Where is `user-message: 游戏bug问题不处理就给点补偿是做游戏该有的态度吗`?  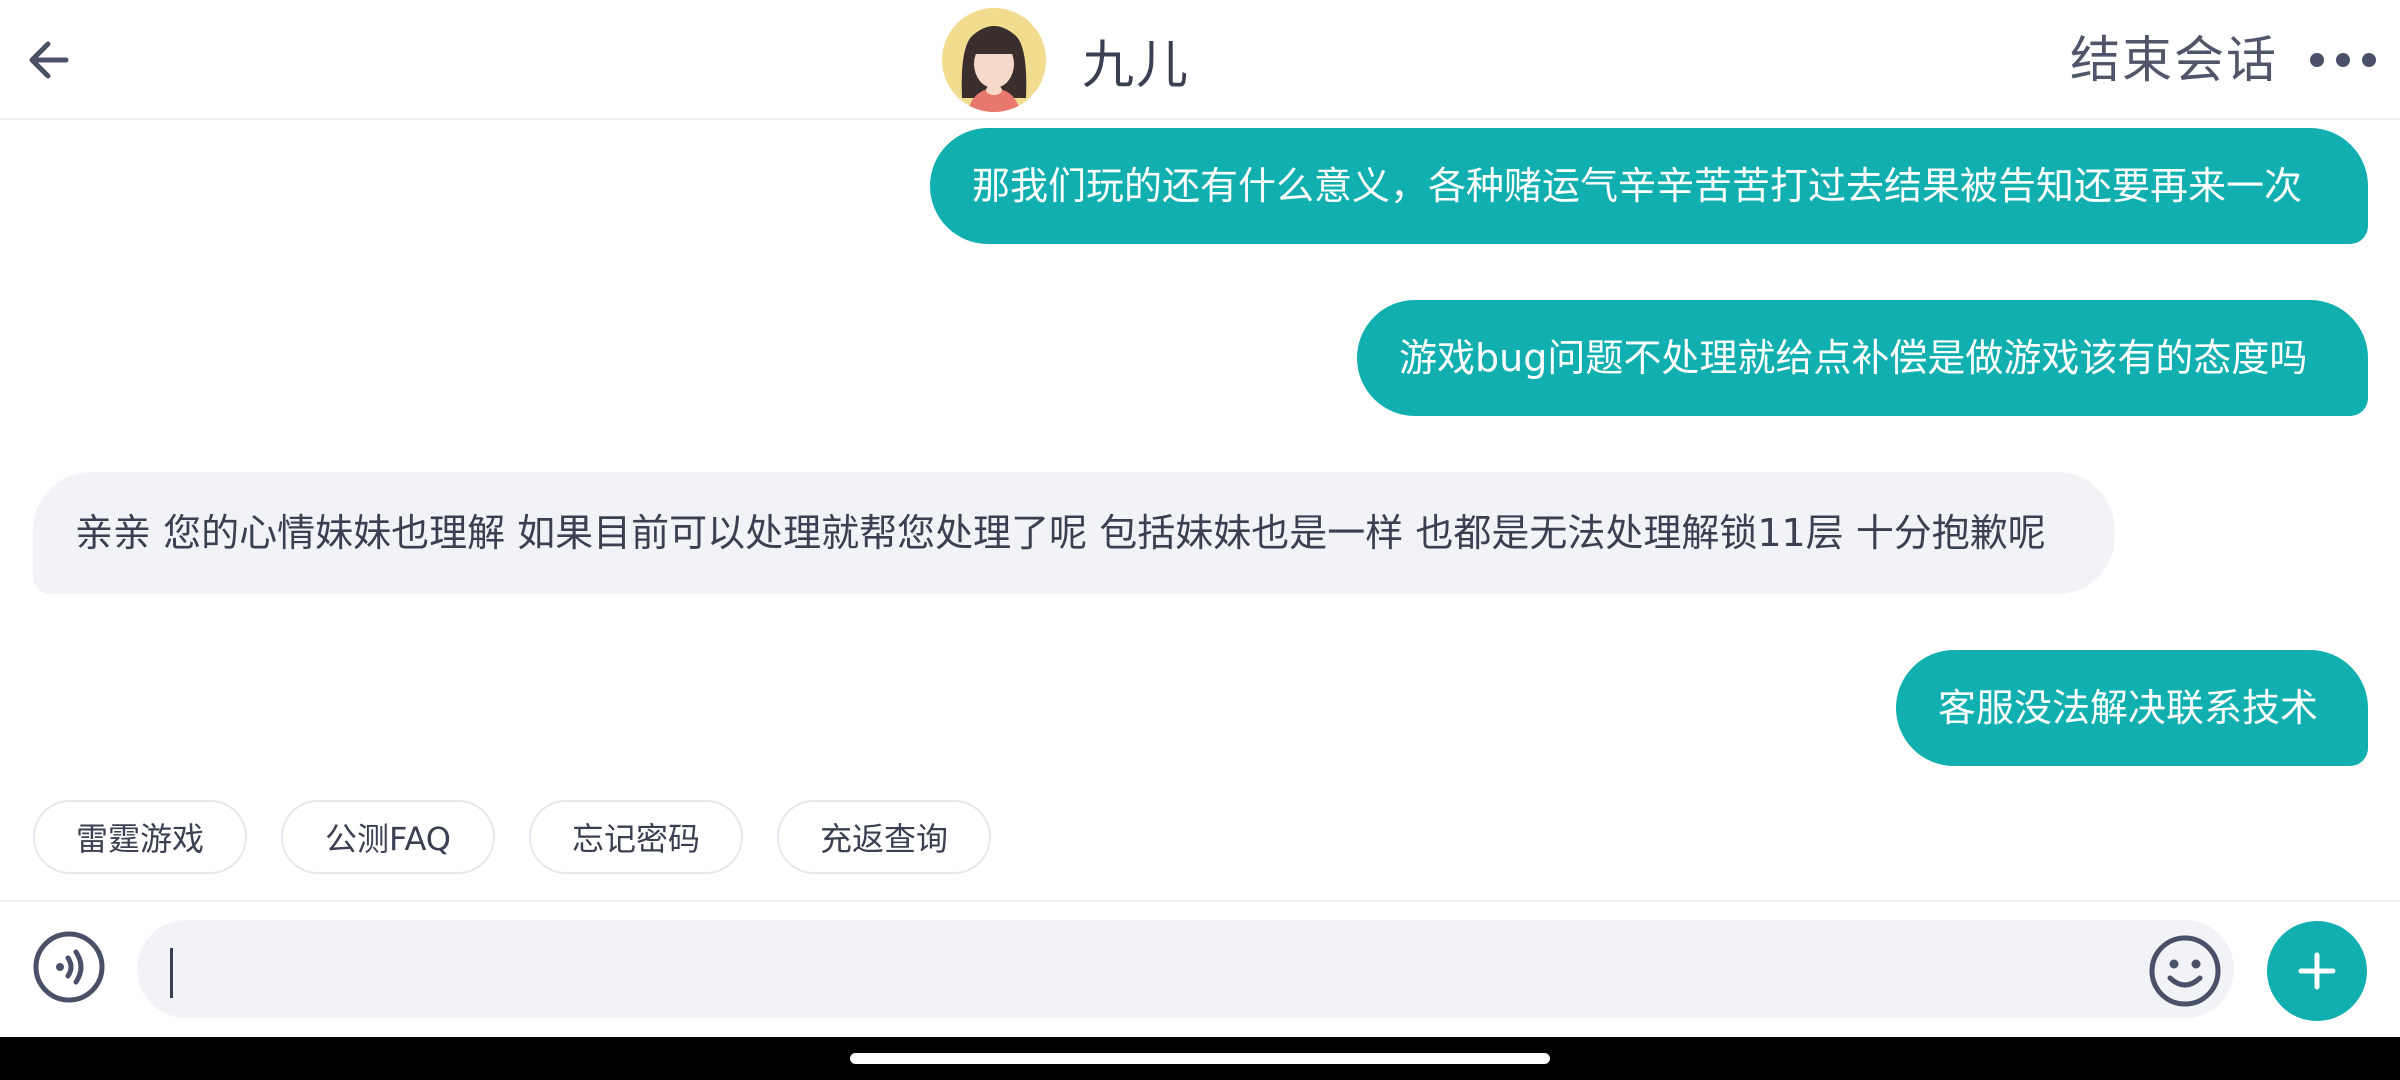 user-message: 游戏bug问题不处理就给点补偿是做游戏该有的态度吗 is located at coordinates (1862, 358).